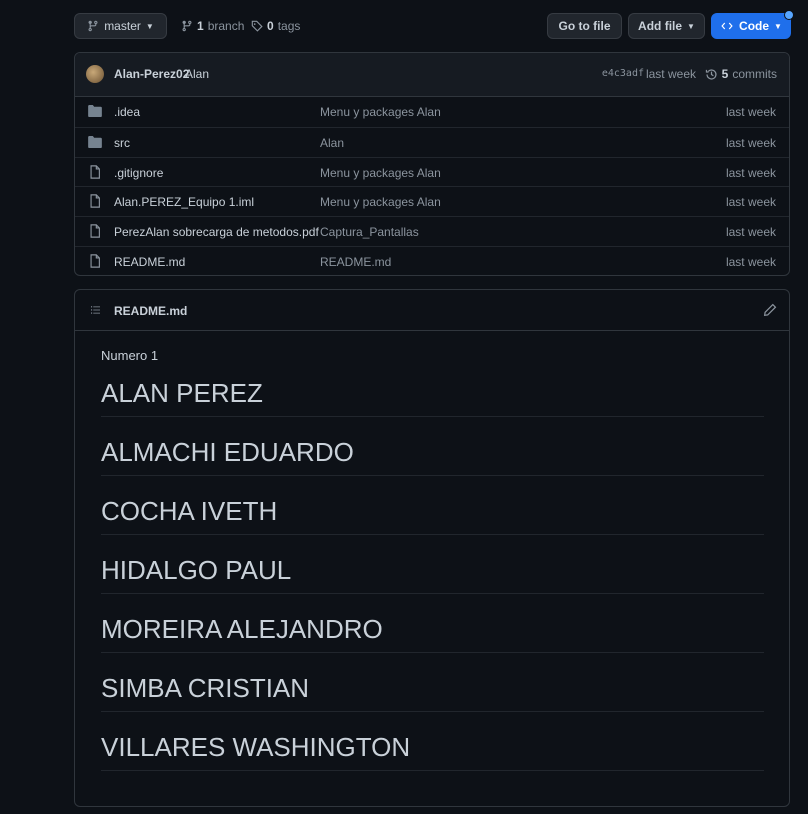 The image size is (808, 814). Describe the element at coordinates (275, 26) in the screenshot. I see `tags-link: 0 tags` at that location.